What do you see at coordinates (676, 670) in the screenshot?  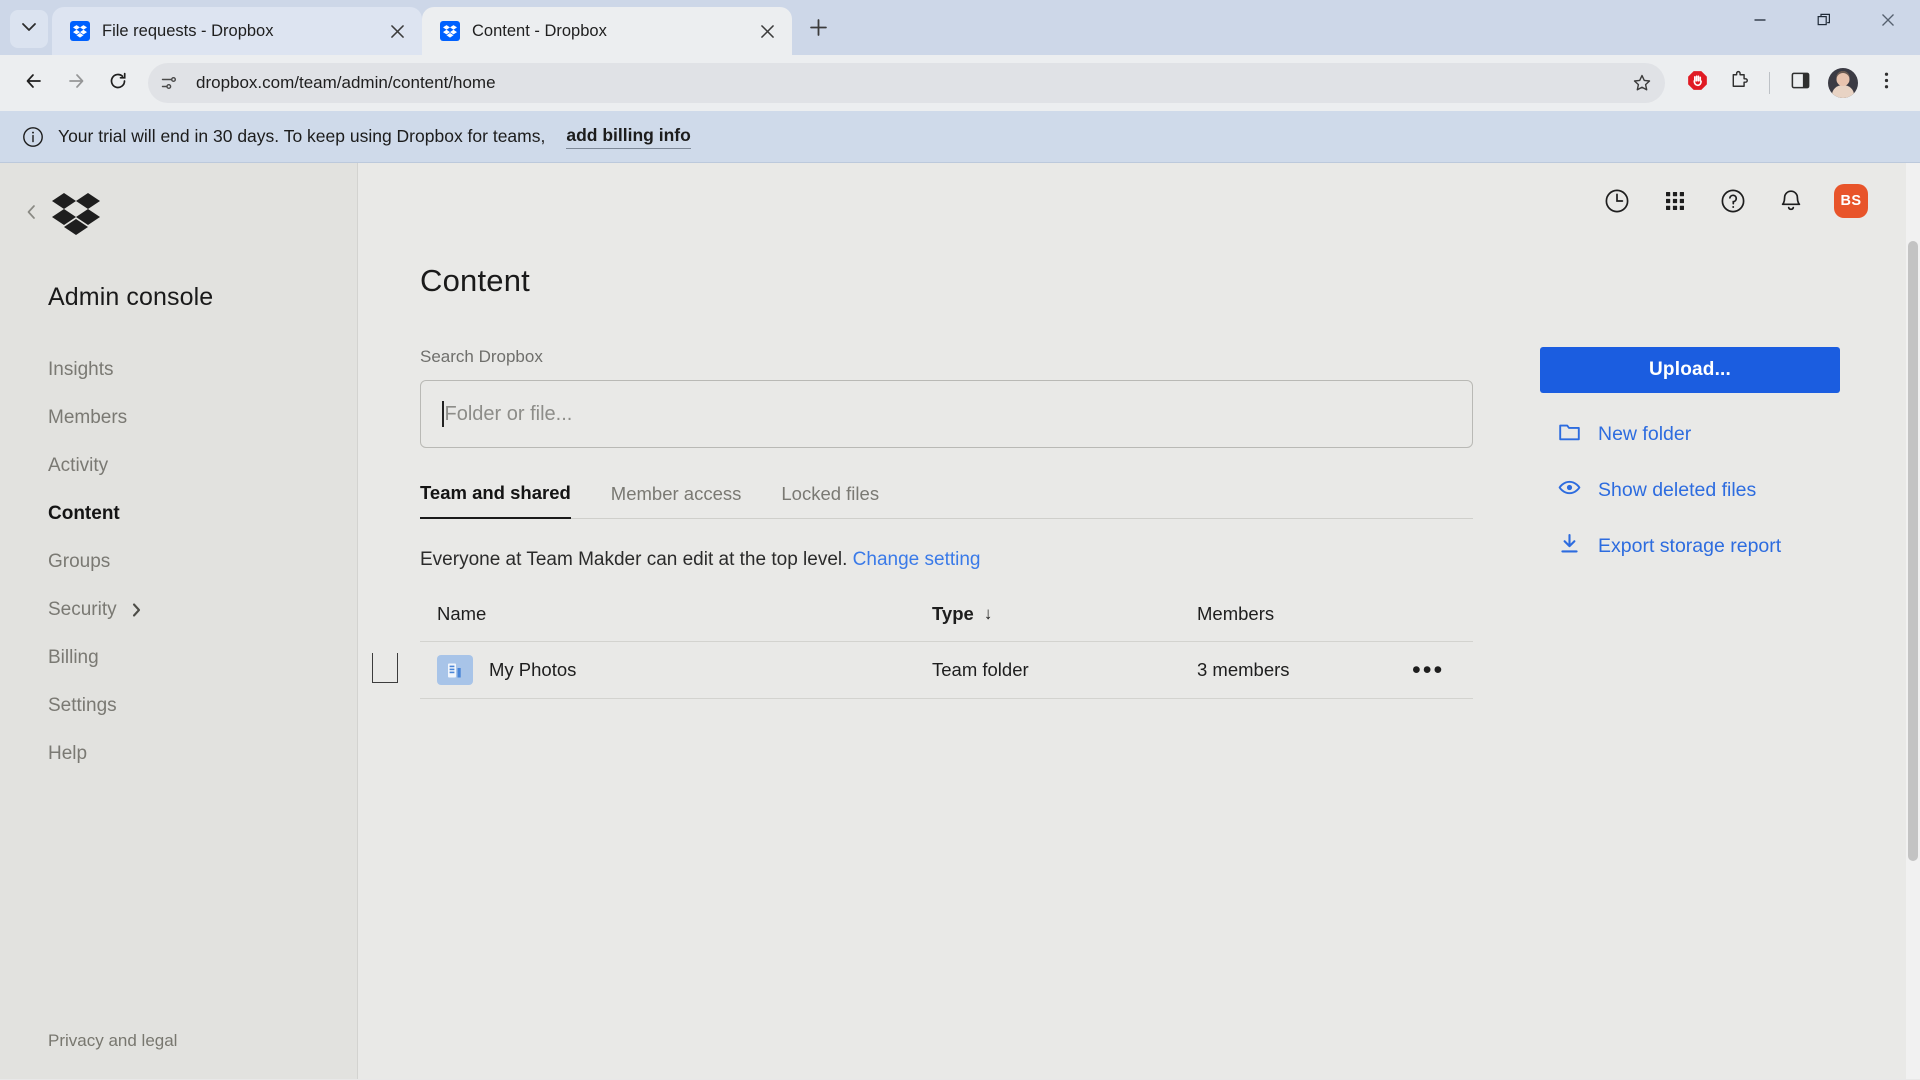 I see `cell-name: My Photos` at bounding box center [676, 670].